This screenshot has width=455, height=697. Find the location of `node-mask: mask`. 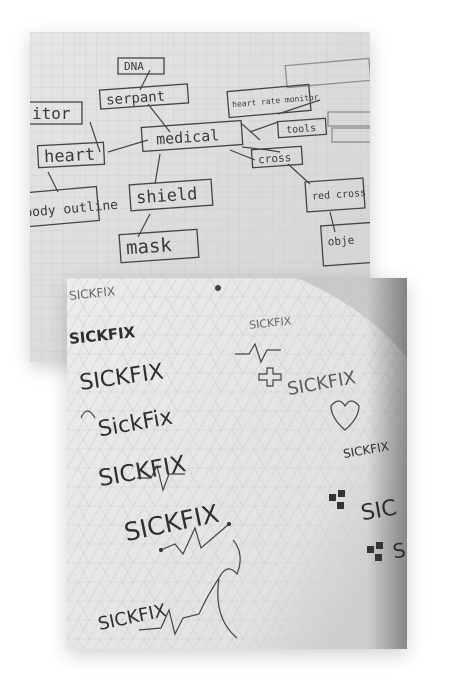

node-mask: mask is located at coordinates (149, 246).